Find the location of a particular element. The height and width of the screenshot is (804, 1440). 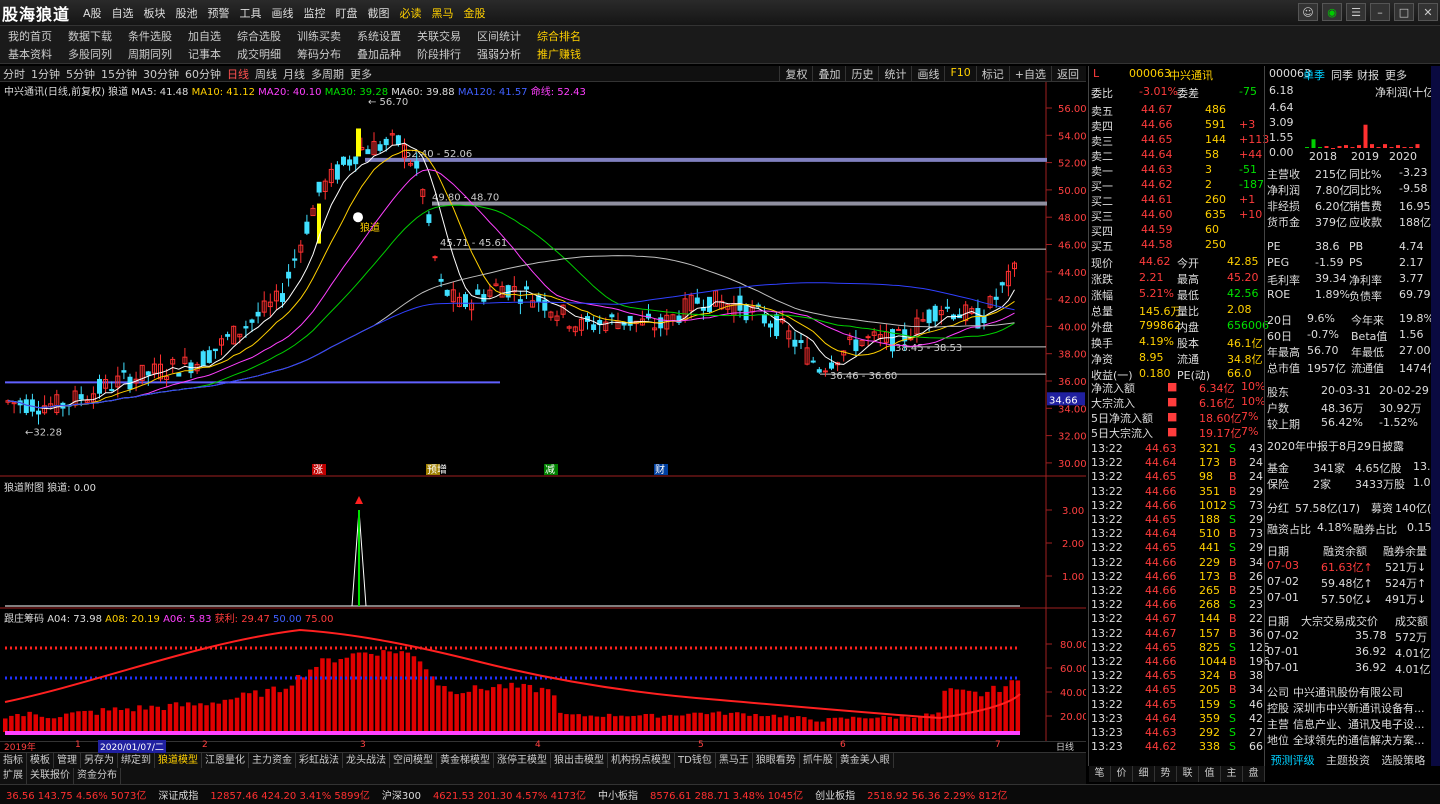

period-monthly: 月线 is located at coordinates (294, 74).